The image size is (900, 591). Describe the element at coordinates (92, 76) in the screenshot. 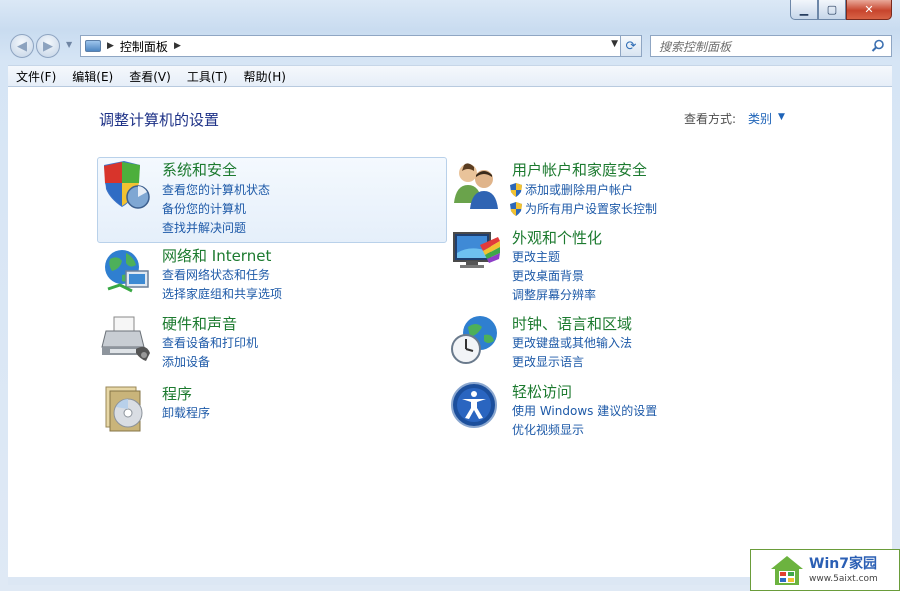

I see `menu-edit: 编辑(E)` at that location.